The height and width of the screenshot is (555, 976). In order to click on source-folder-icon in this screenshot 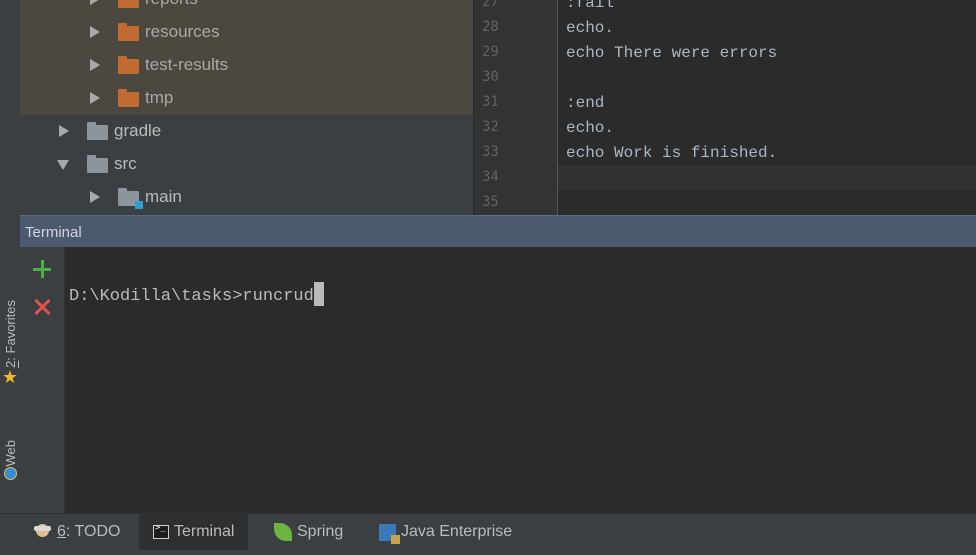, I will do `click(130, 198)`.